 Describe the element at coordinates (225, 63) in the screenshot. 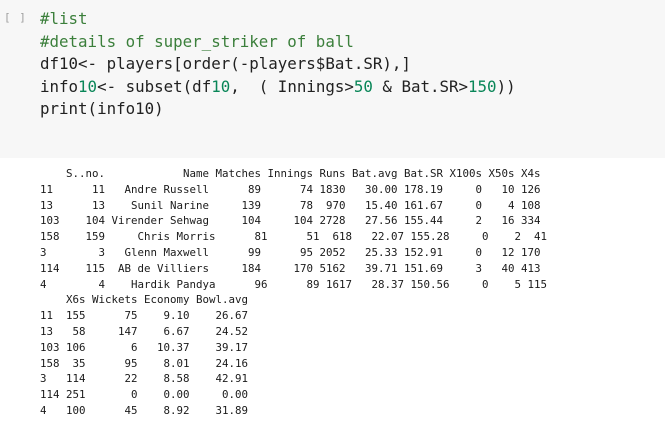

I see `code-line-3: df10<- players[order(-players$Bat.SR),]` at that location.